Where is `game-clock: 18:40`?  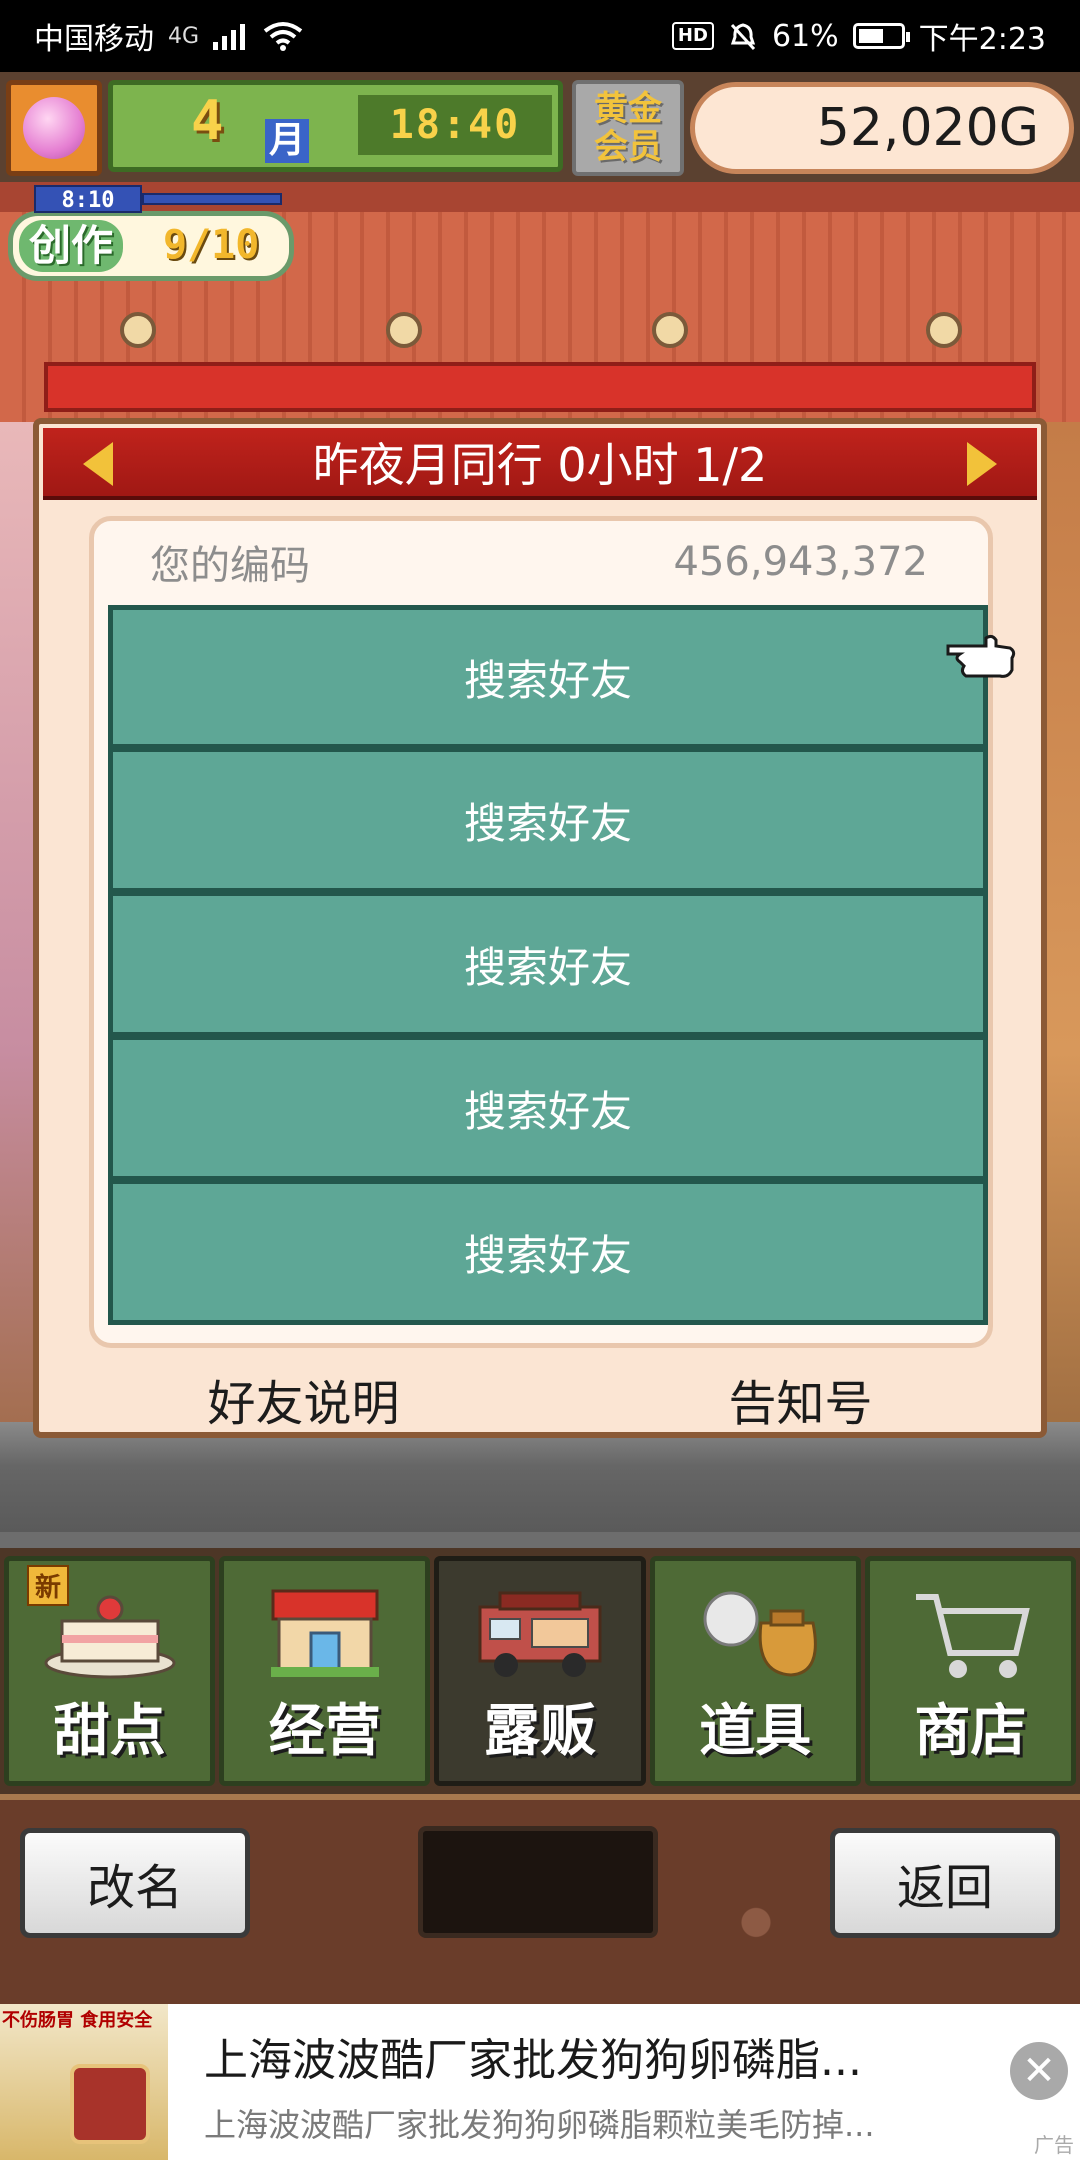
game-clock: 18:40 is located at coordinates (455, 125).